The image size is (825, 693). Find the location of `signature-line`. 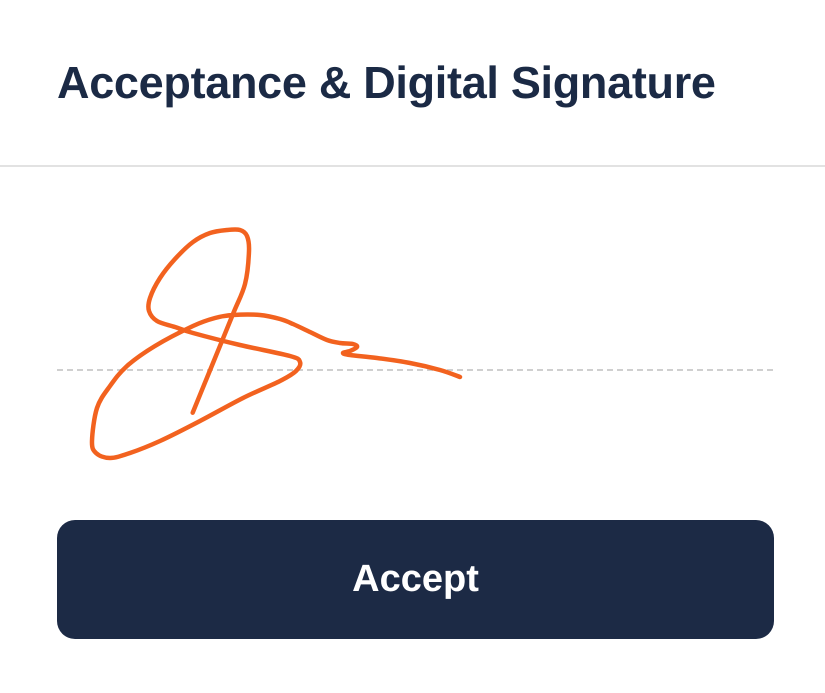

signature-line is located at coordinates (415, 370).